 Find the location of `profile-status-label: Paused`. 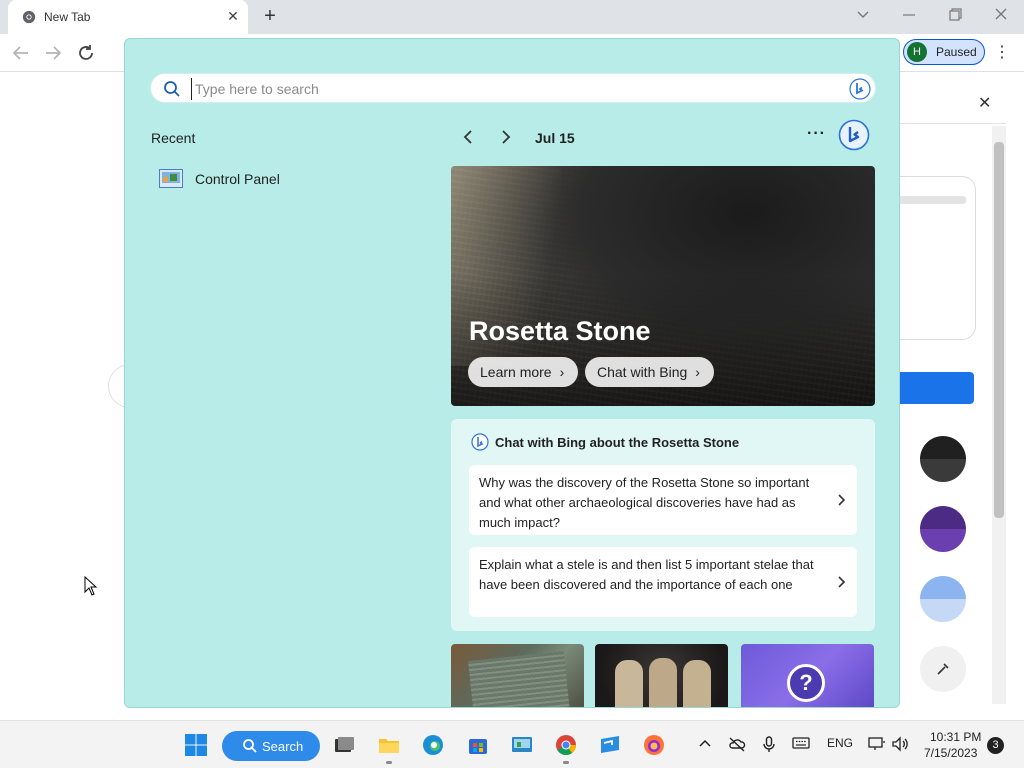

profile-status-label: Paused is located at coordinates (956, 52).